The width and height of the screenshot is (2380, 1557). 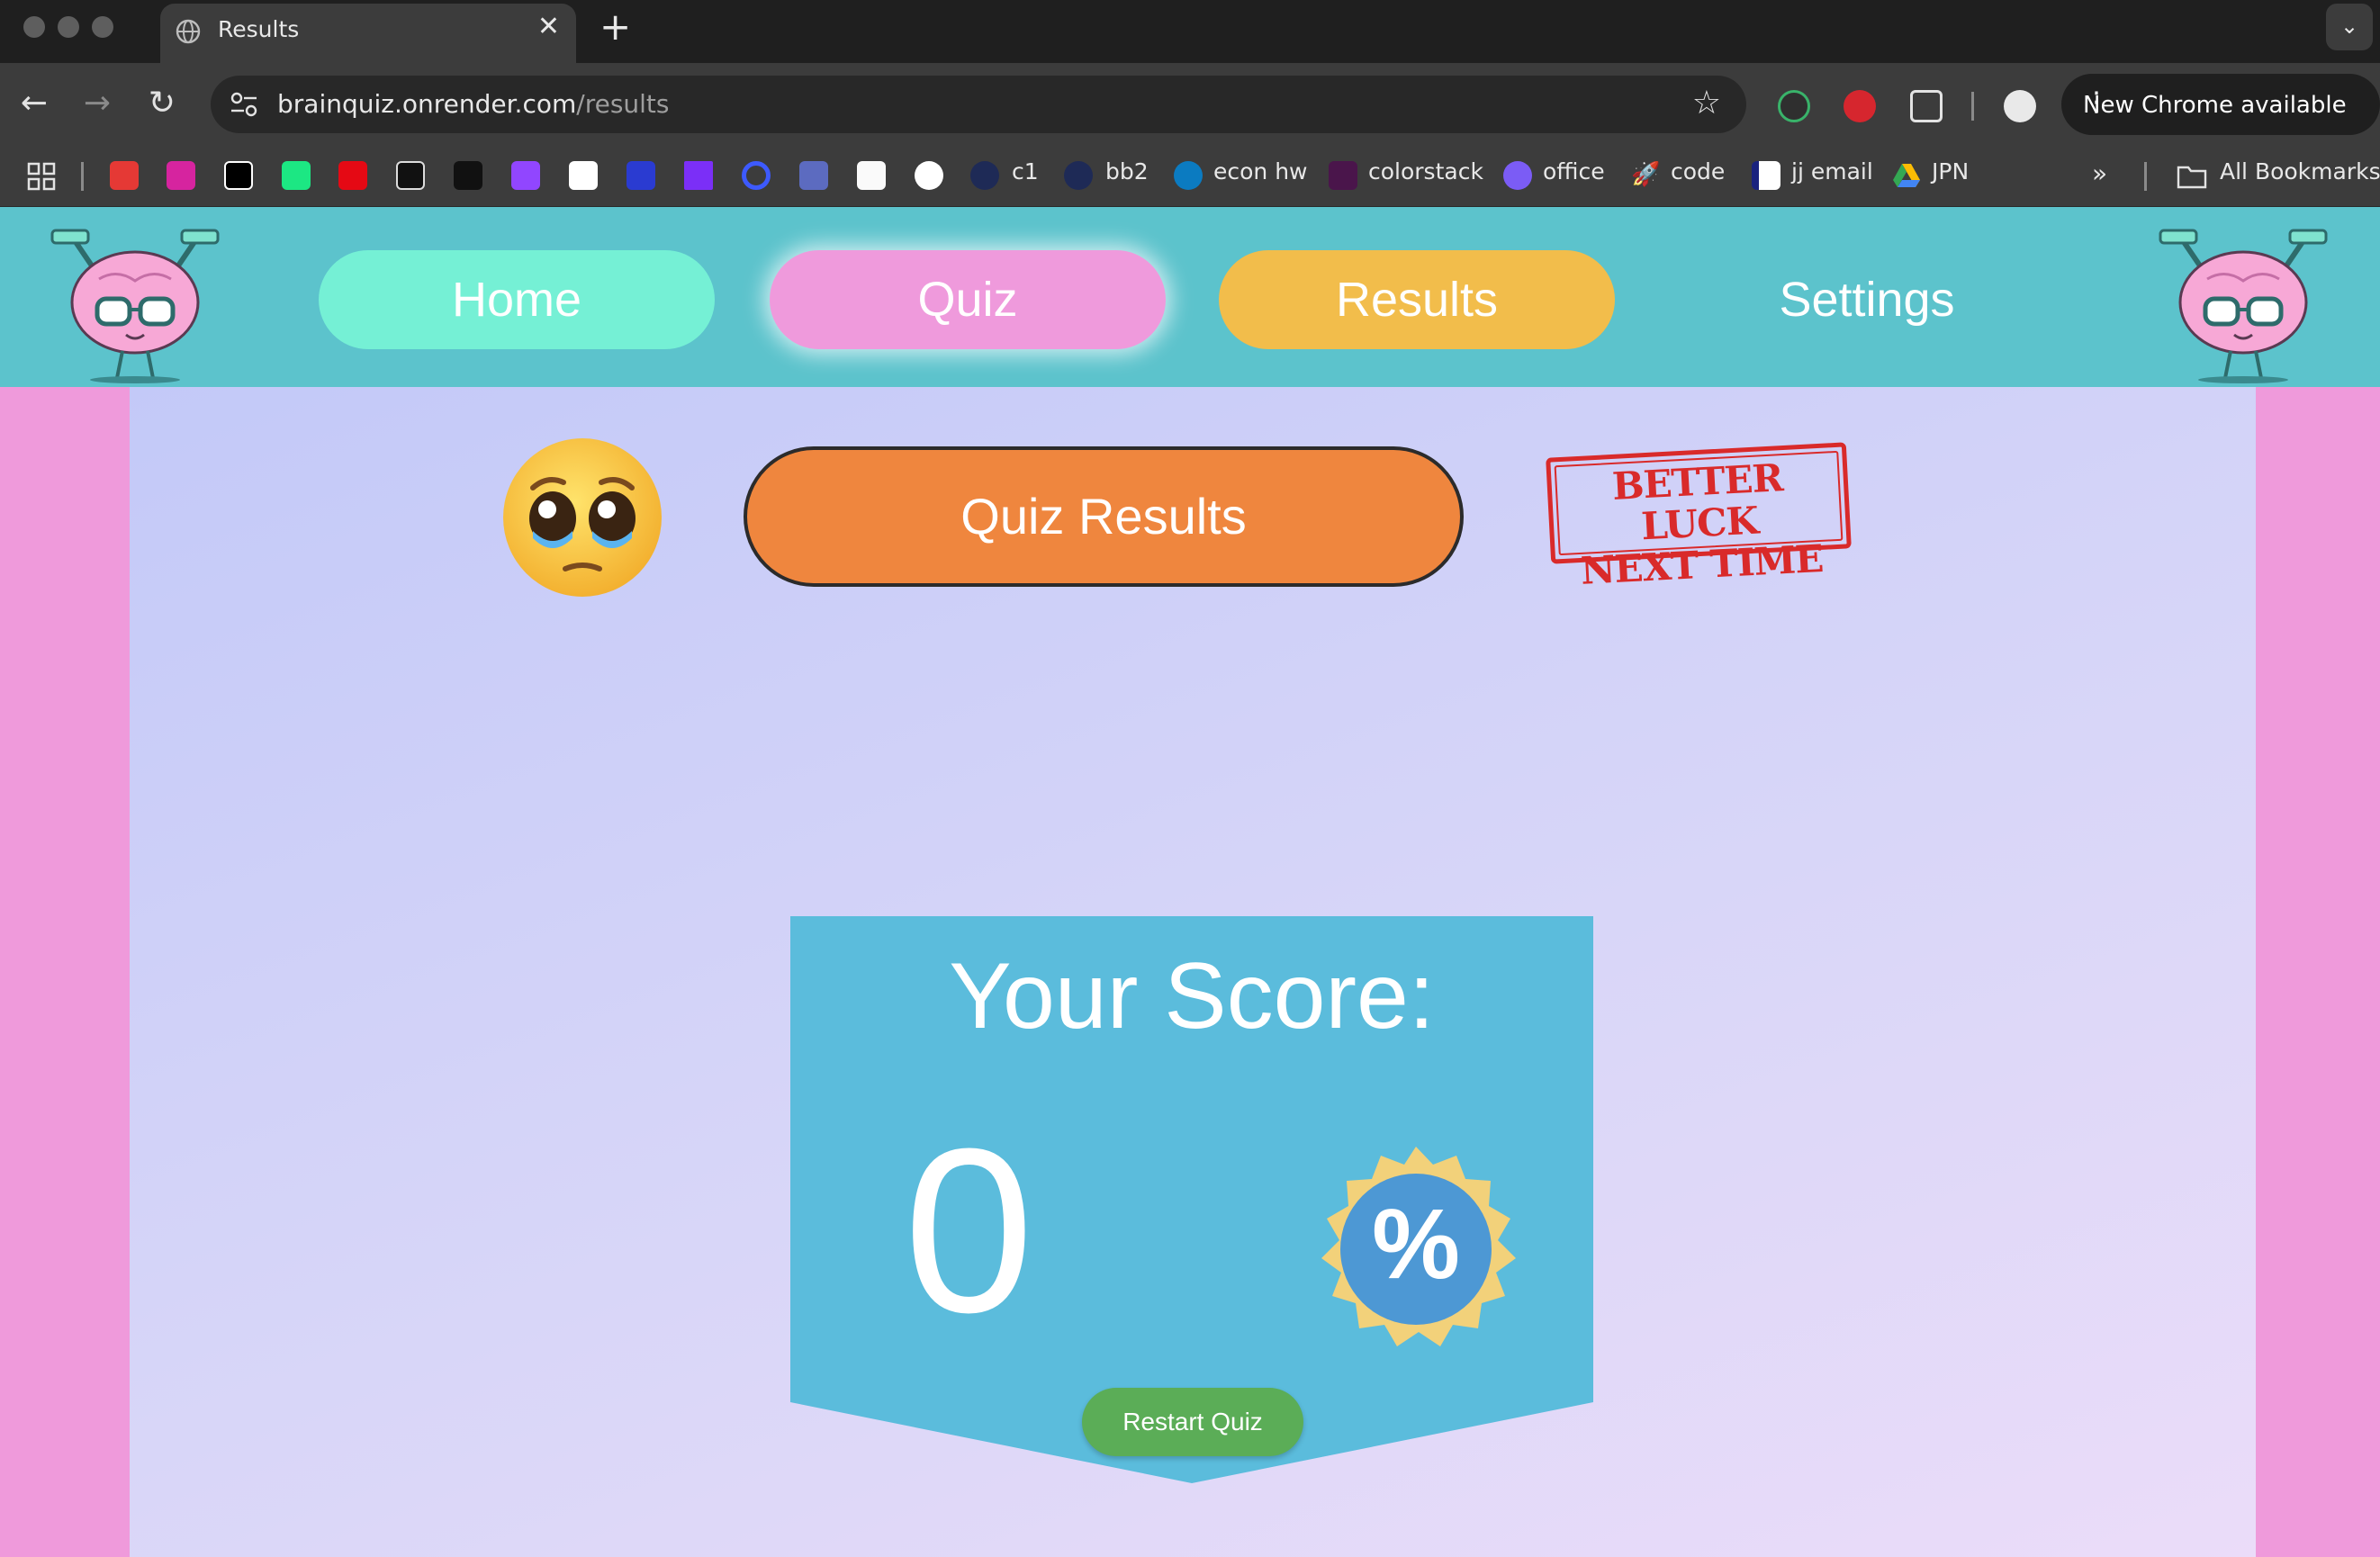 I want to click on bookmark-econ-hw: econ hw, so click(x=1260, y=171).